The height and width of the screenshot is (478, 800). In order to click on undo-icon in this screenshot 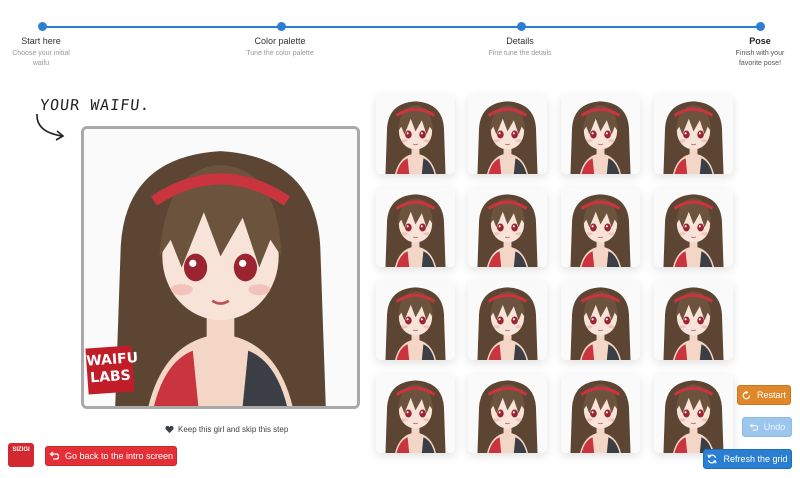, I will do `click(753, 426)`.